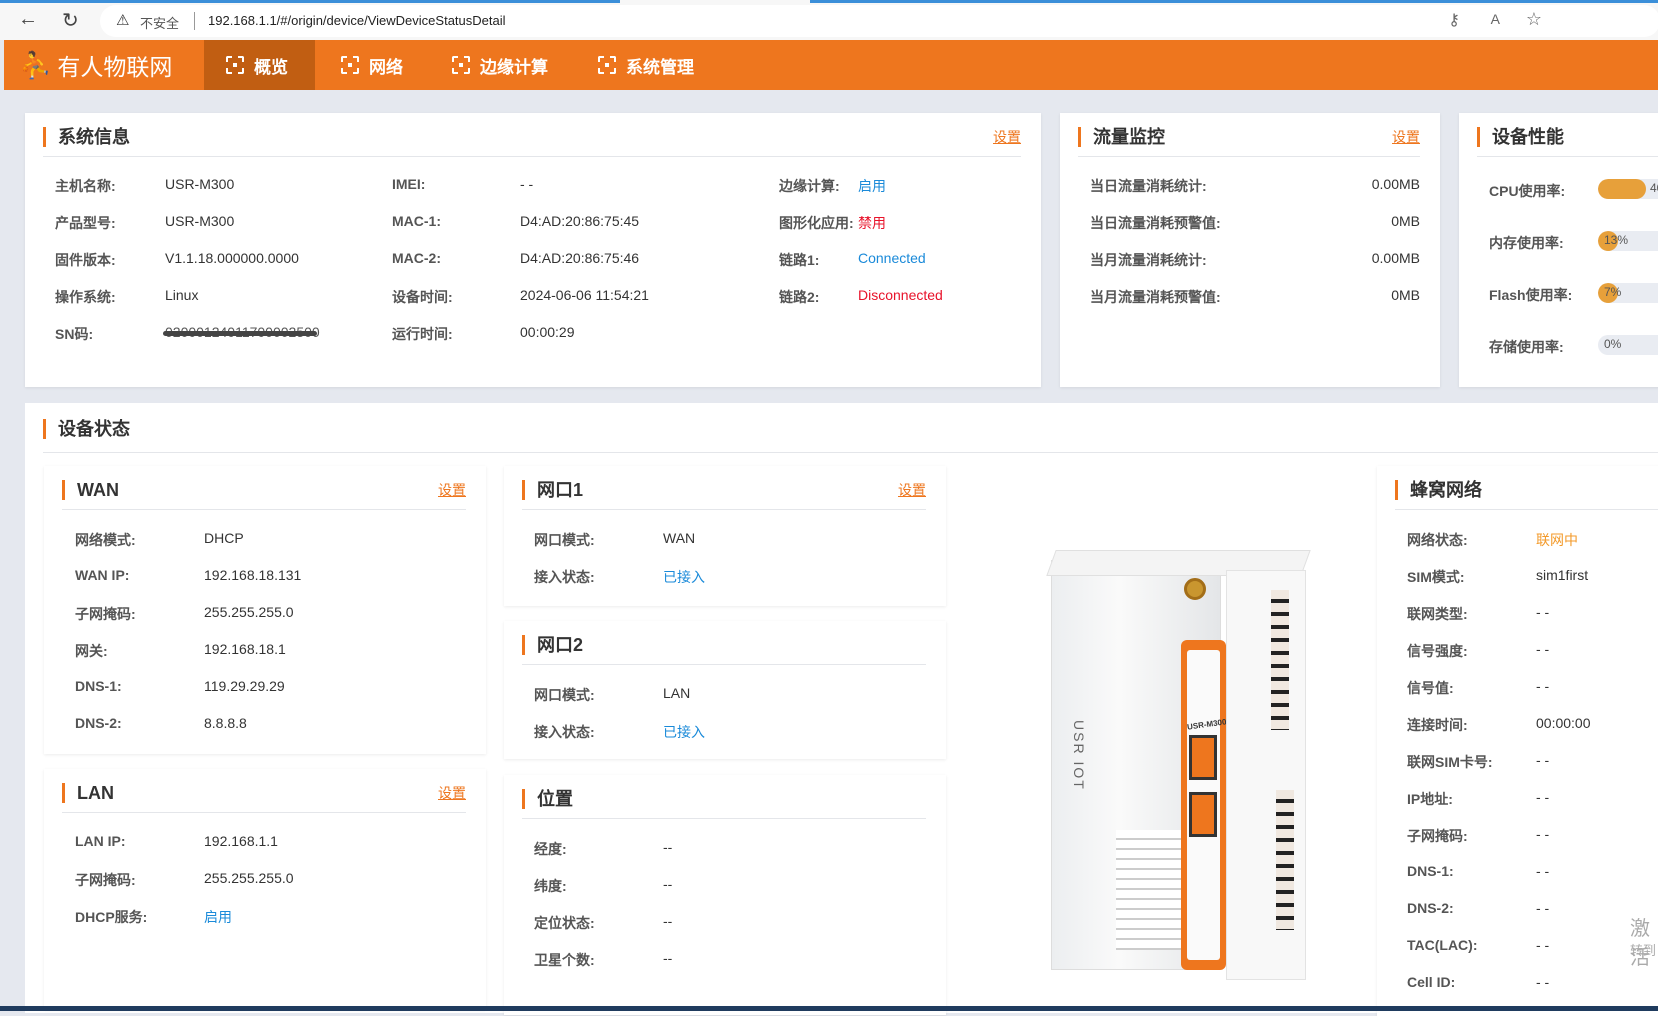  What do you see at coordinates (1495, 19) in the screenshot?
I see `read-aloud-icon: A` at bounding box center [1495, 19].